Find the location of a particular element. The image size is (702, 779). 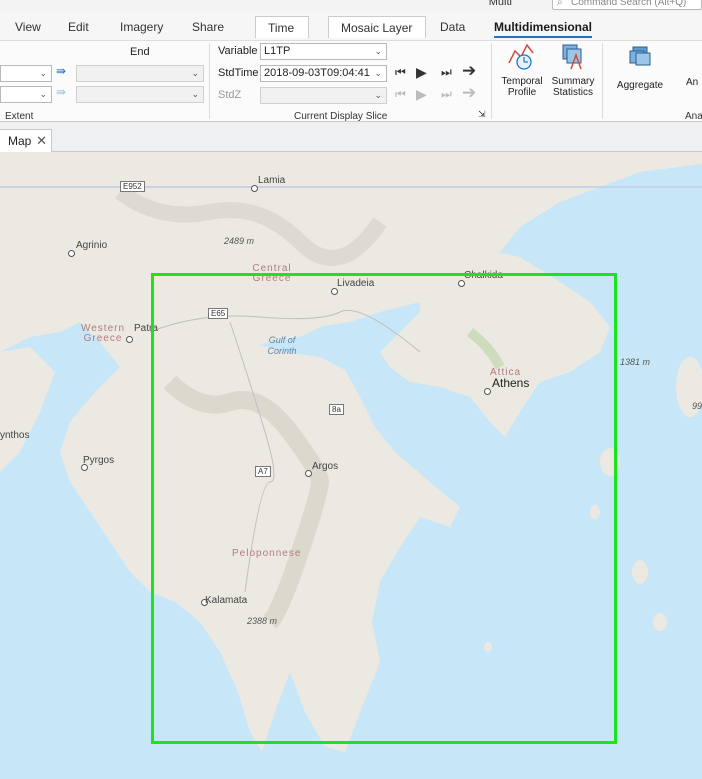

previous-slice-icon-disabled: ⏮ is located at coordinates (400, 94).